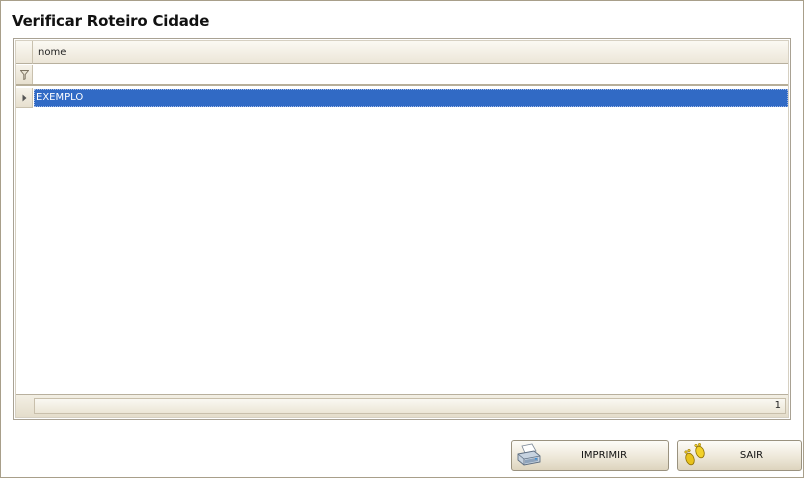 Image resolution: width=804 pixels, height=478 pixels. I want to click on grid-footer: 1, so click(402, 405).